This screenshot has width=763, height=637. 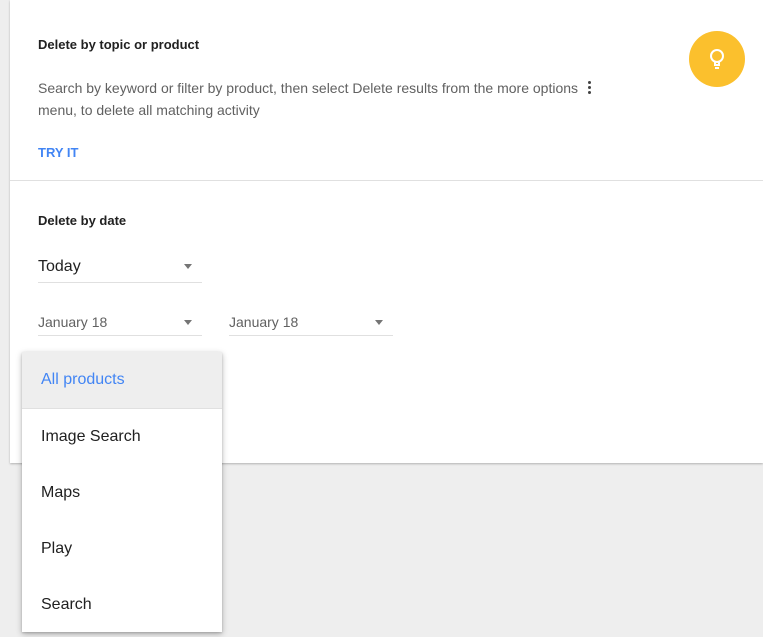 I want to click on description-text-part2: menu, to delete all matching activity, so click(x=149, y=110).